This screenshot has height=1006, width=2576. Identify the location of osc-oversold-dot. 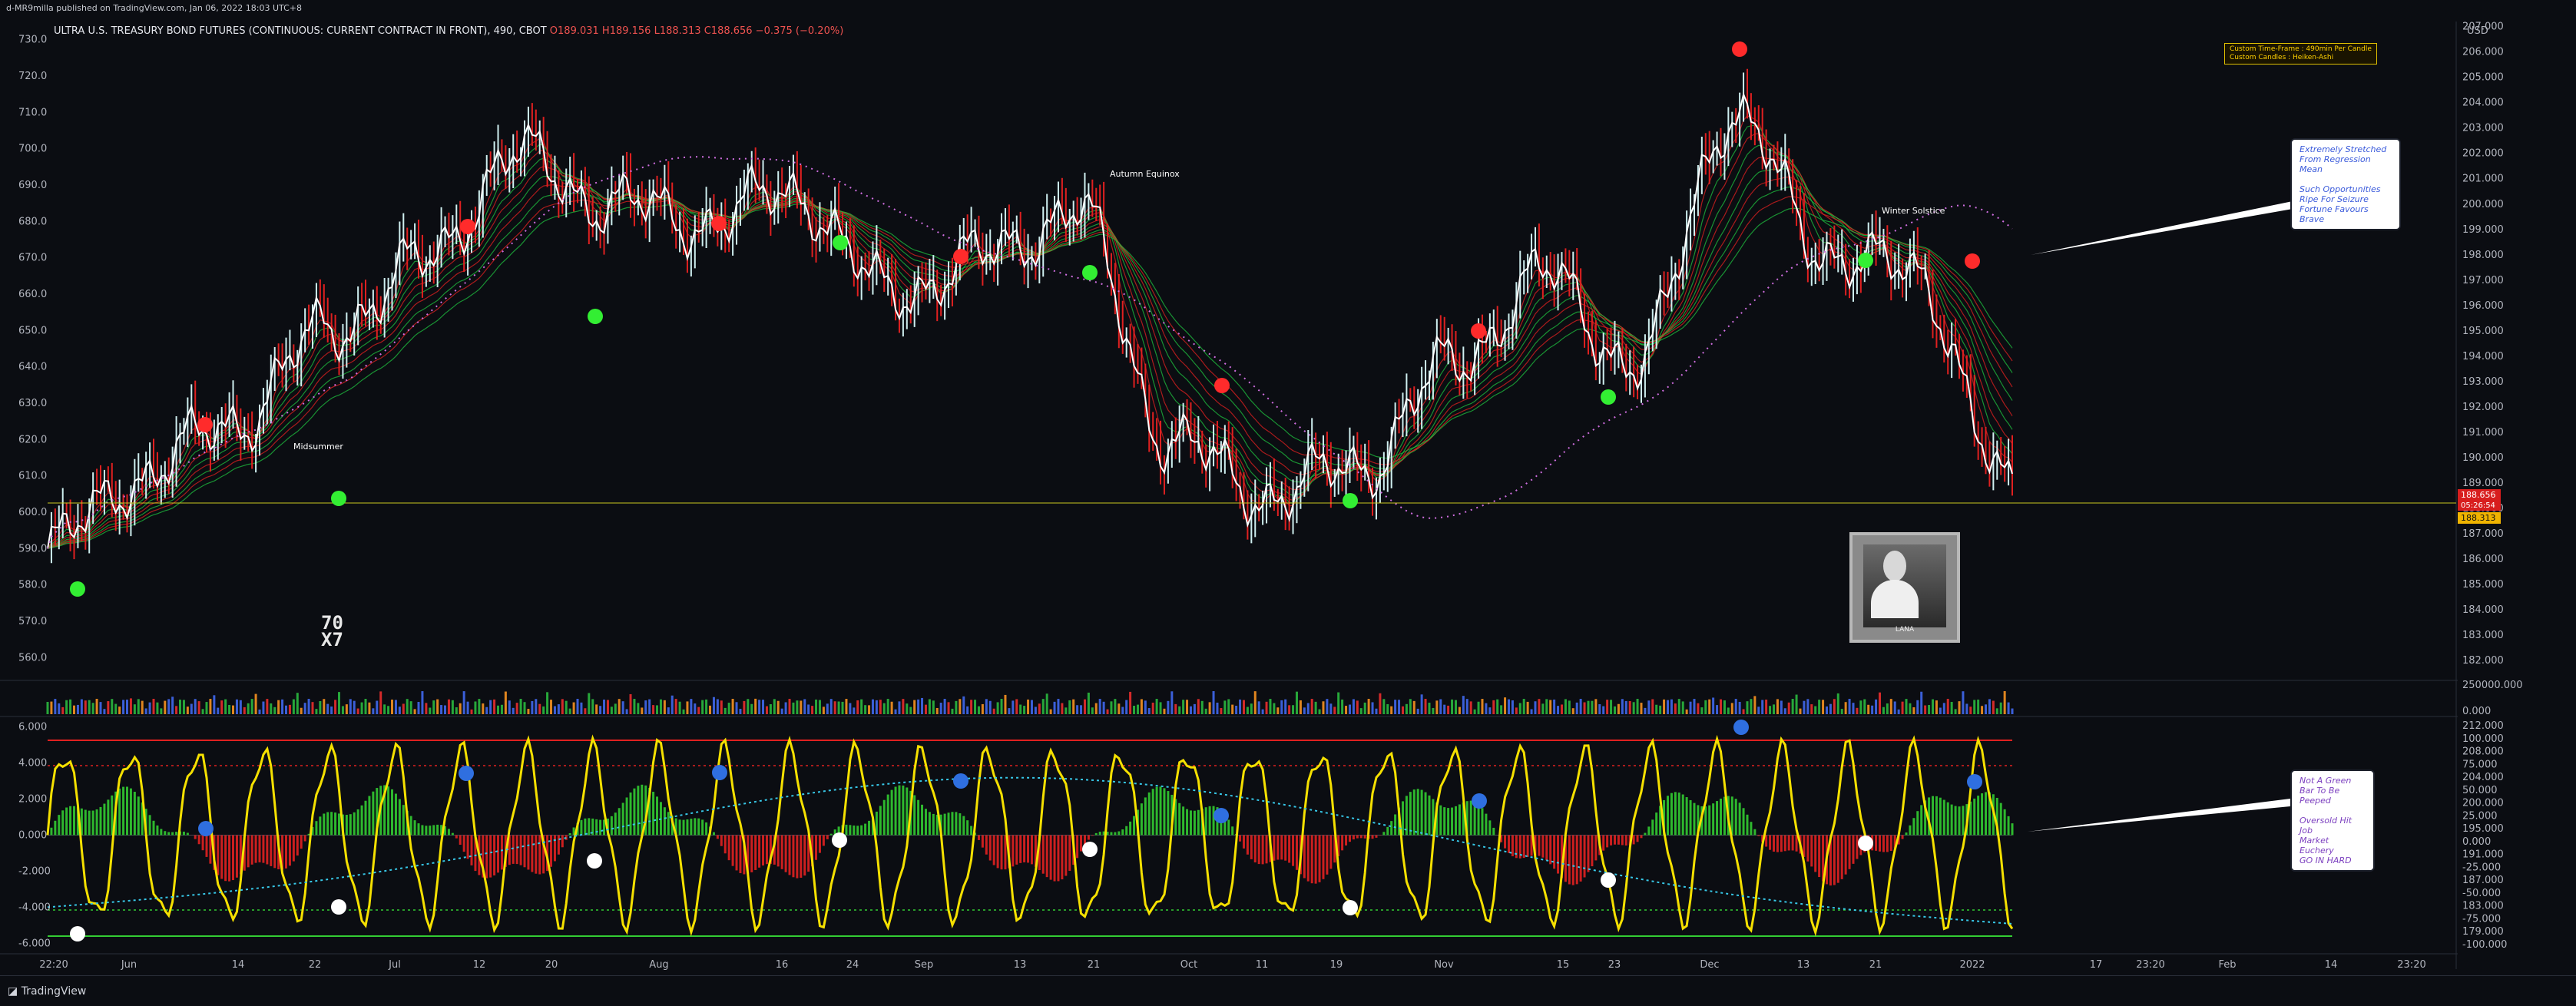
(1608, 880).